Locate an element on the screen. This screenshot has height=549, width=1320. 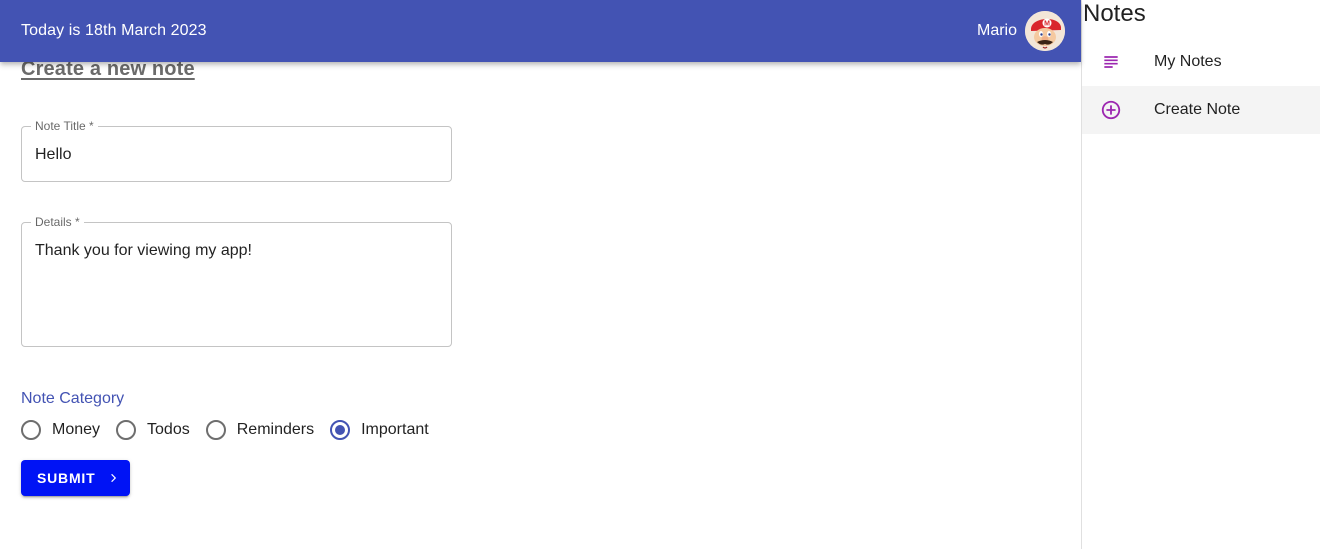
radio-option-money: Money is located at coordinates (60, 430).